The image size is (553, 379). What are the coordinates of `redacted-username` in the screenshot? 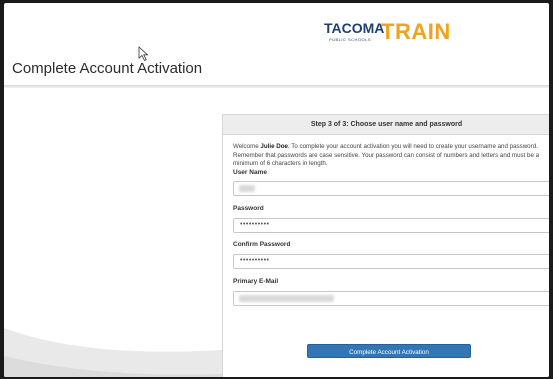 It's located at (247, 188).